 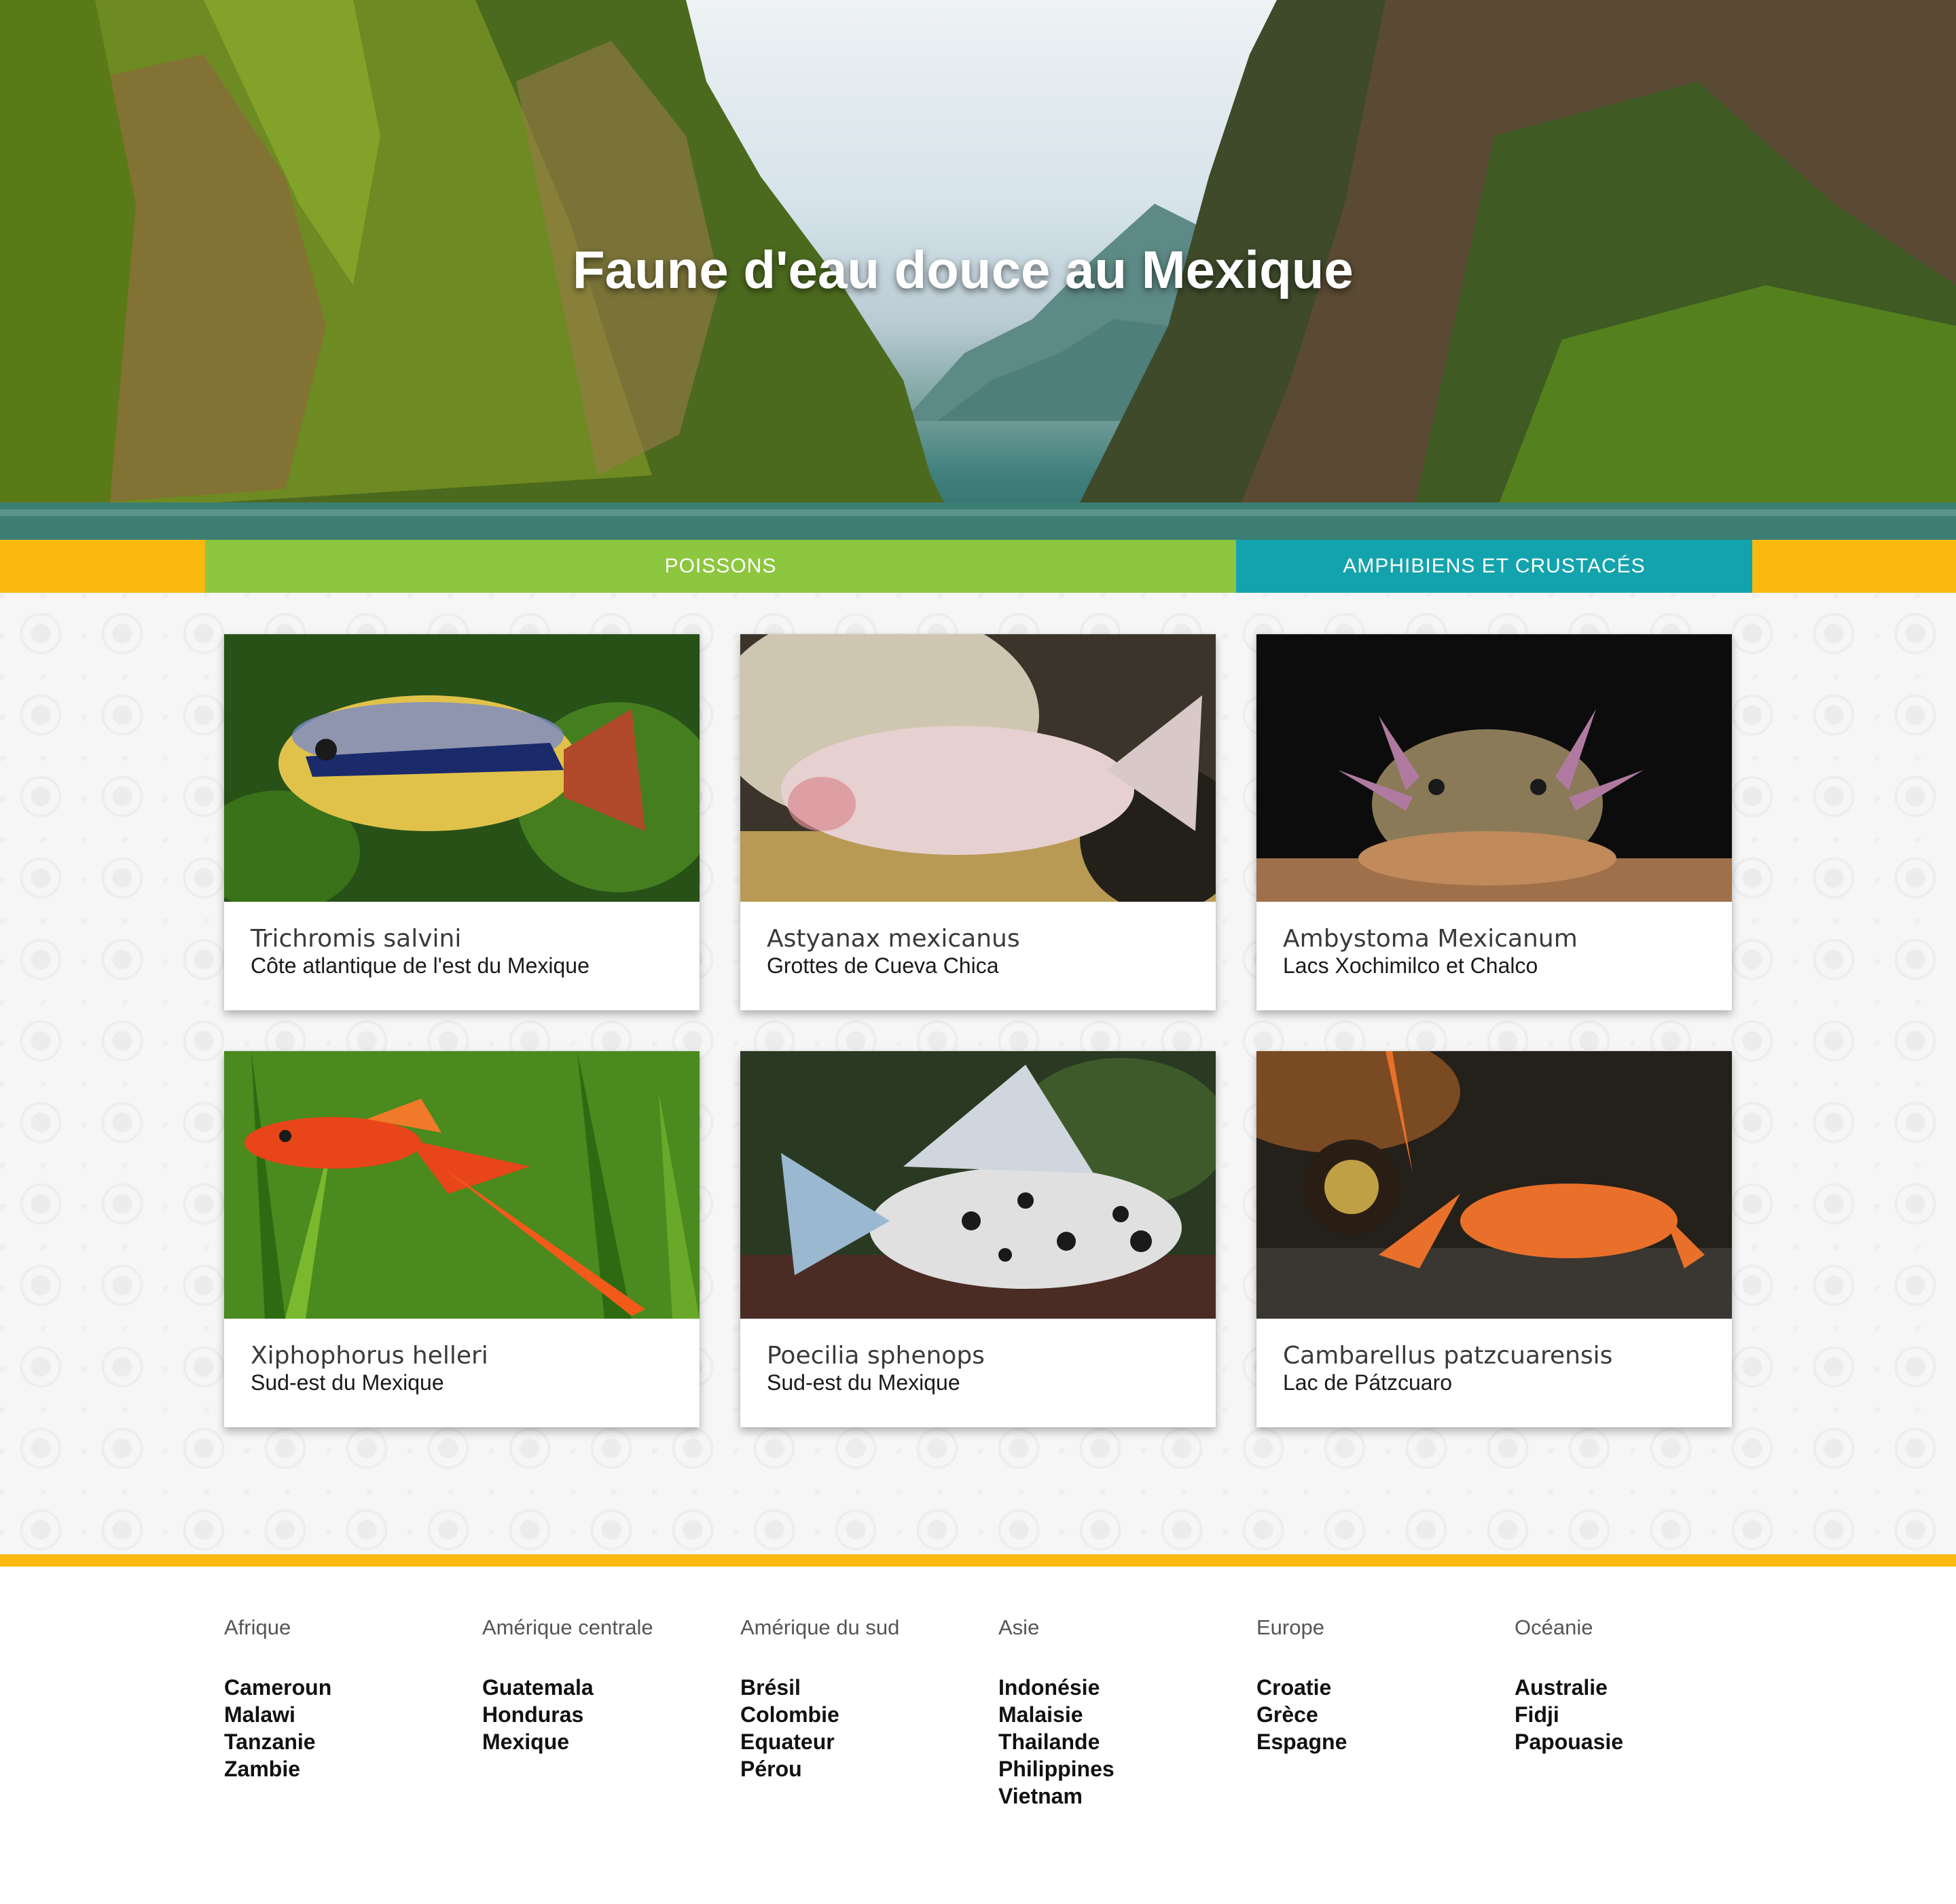 I want to click on tab-amphibiens-crustaces: AMPHIBIENS ET CRUSTACÉS, so click(x=1494, y=566).